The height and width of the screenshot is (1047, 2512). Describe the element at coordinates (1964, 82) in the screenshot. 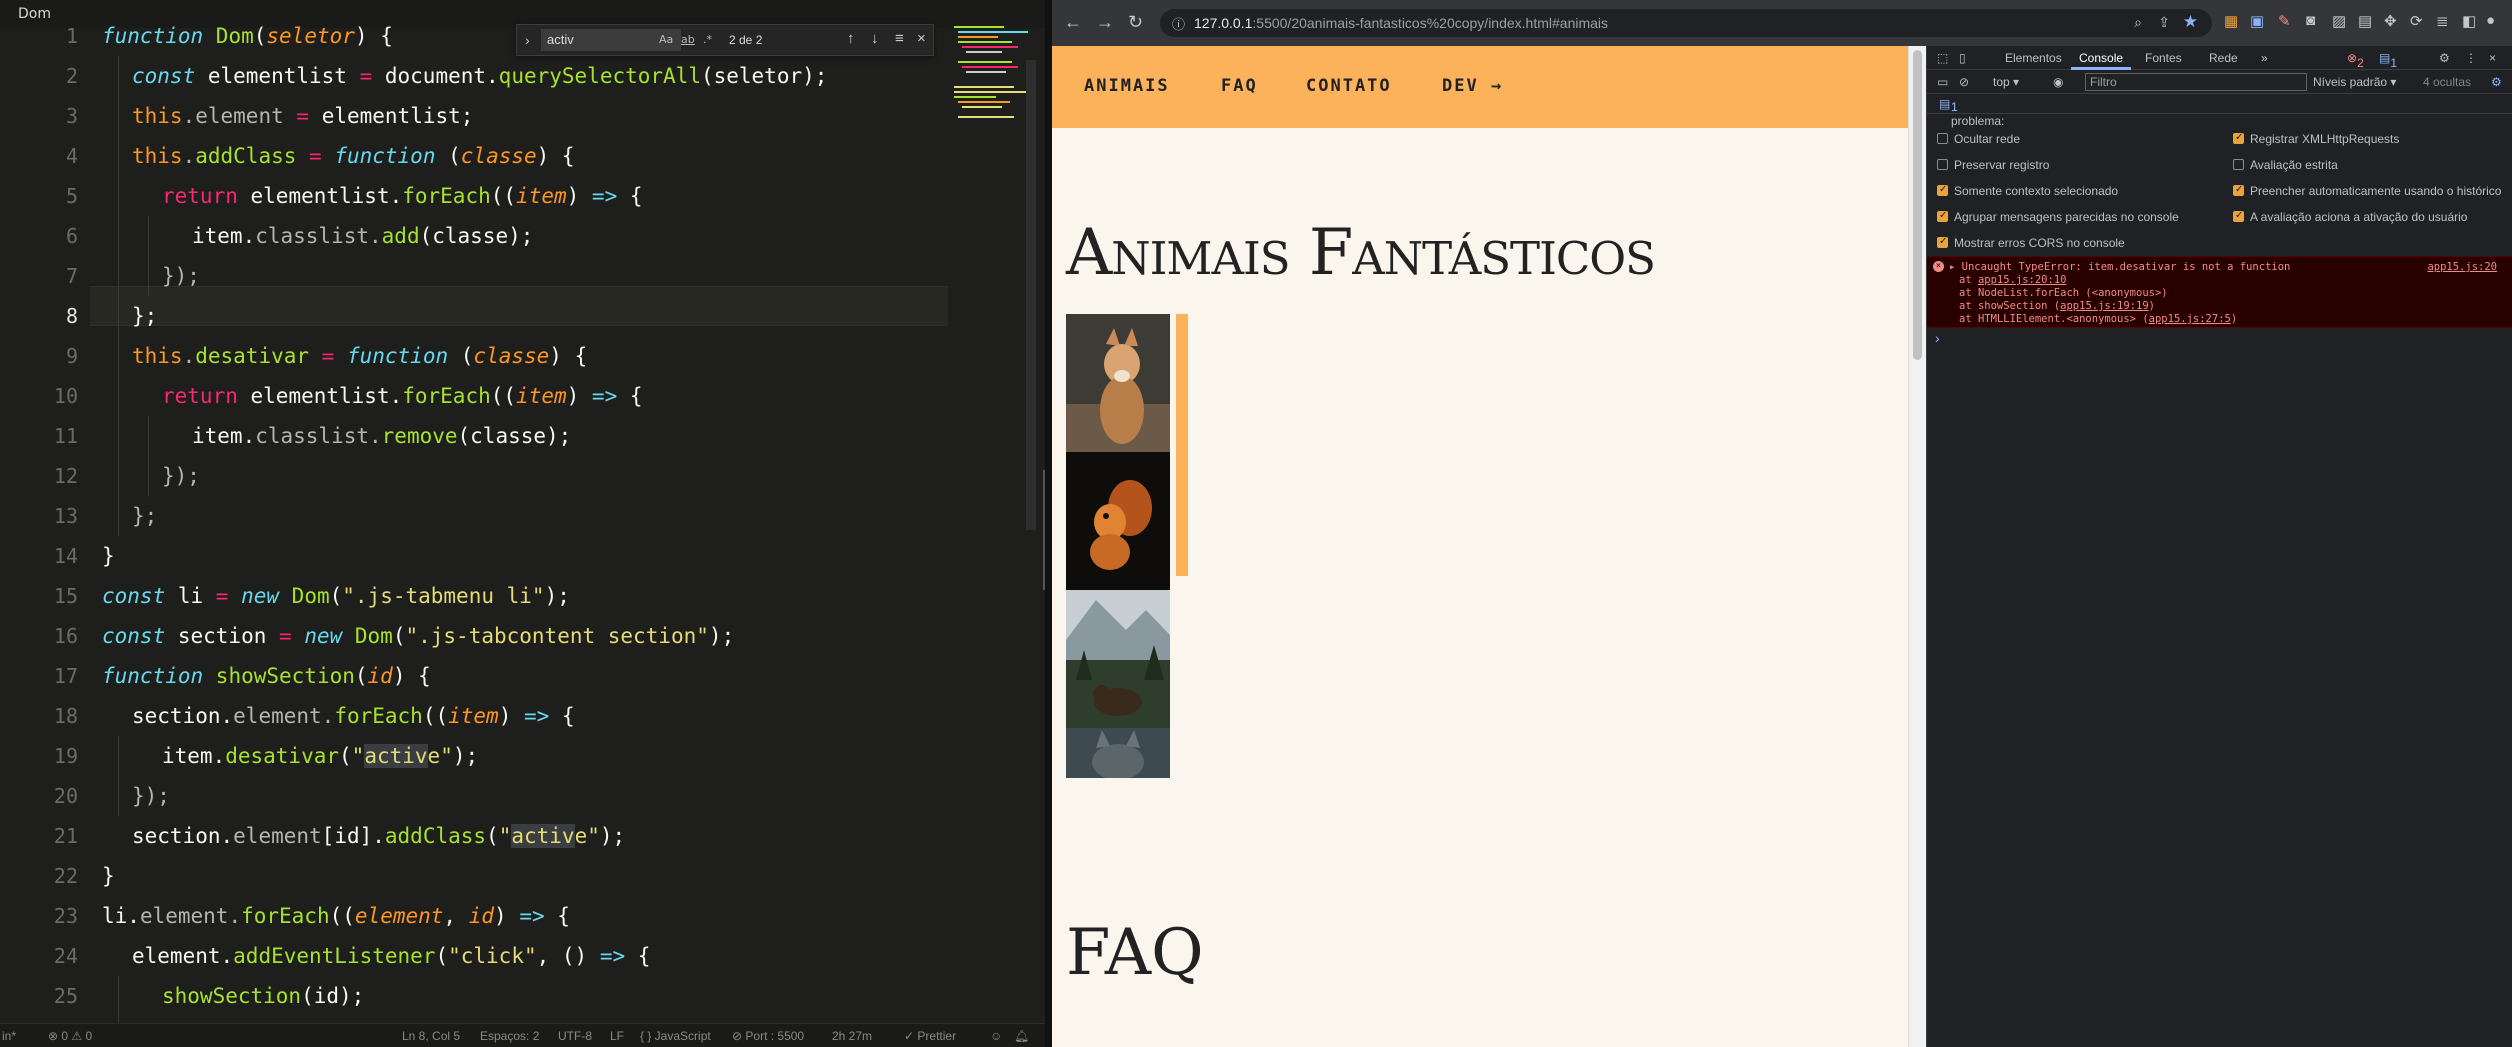

I see `clear-console-icon: ⊘` at that location.